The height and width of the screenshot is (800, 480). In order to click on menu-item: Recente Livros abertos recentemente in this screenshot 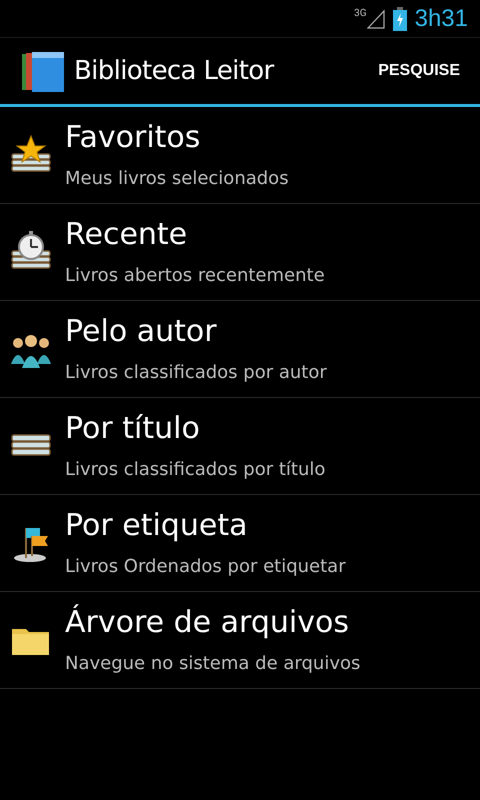, I will do `click(240, 252)`.